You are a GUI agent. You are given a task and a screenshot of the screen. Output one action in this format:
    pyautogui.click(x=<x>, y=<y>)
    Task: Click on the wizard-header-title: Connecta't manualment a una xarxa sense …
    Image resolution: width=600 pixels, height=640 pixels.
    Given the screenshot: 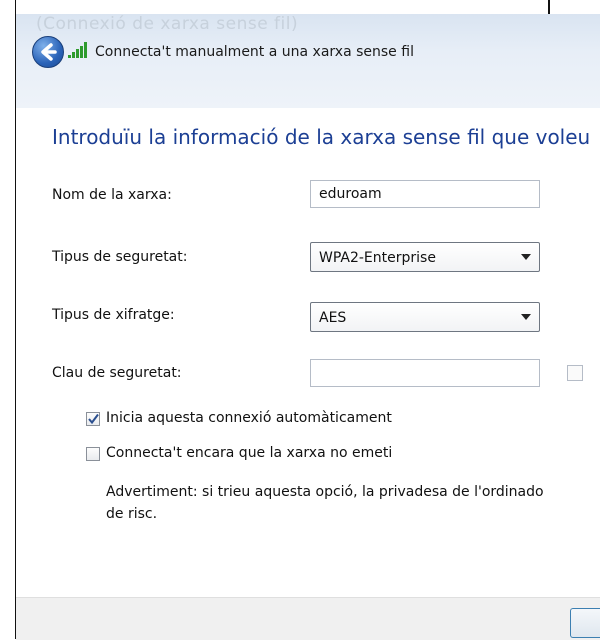 What is the action you would take?
    pyautogui.click(x=254, y=52)
    